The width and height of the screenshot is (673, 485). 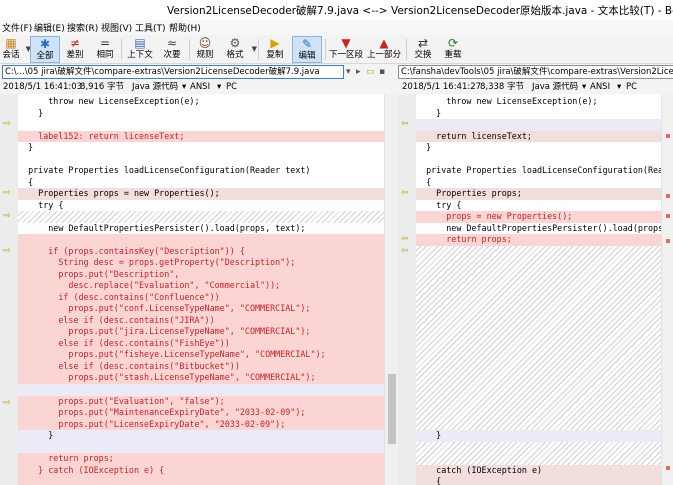 I want to click on scrollbar-thumb, so click(x=392, y=409).